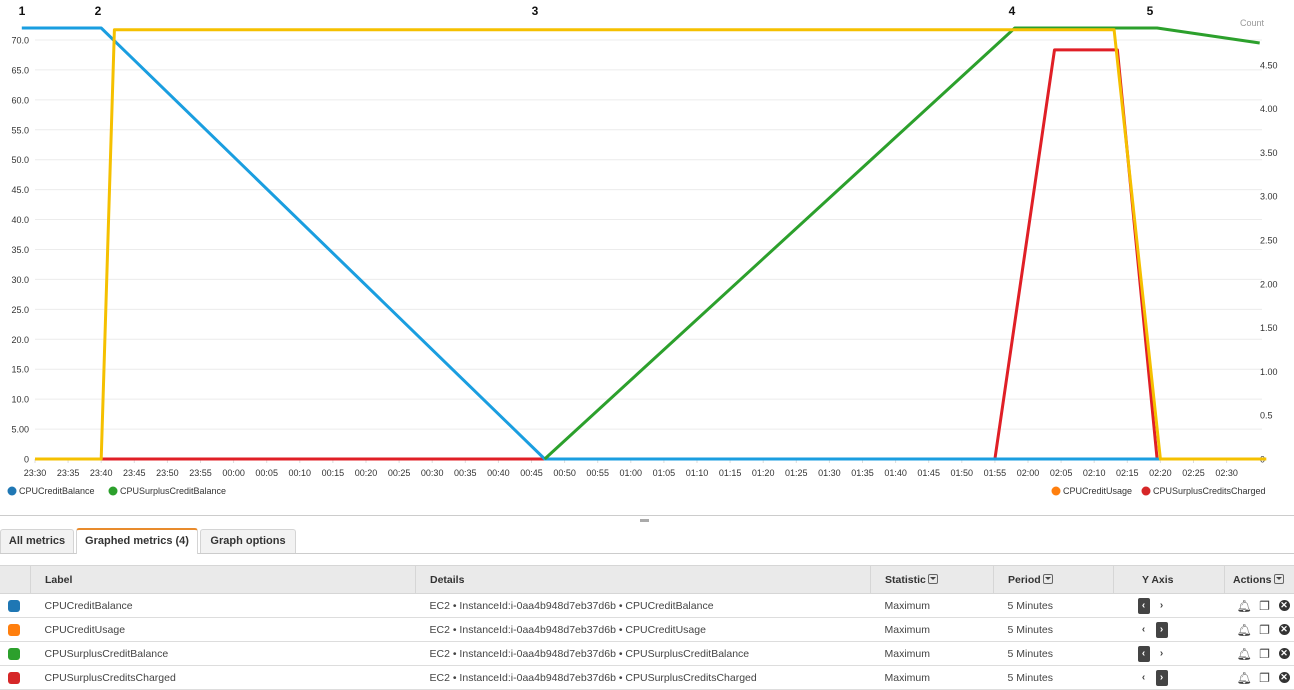 Image resolution: width=1294 pixels, height=690 pixels. What do you see at coordinates (37, 541) in the screenshot?
I see `tab-all-metrics: All metrics` at bounding box center [37, 541].